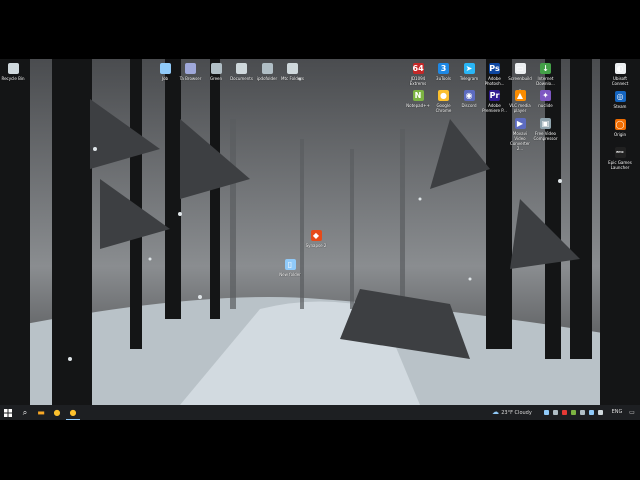  Describe the element at coordinates (316, 245) in the screenshot. I see `shortcut-label: Synapse 2` at that location.